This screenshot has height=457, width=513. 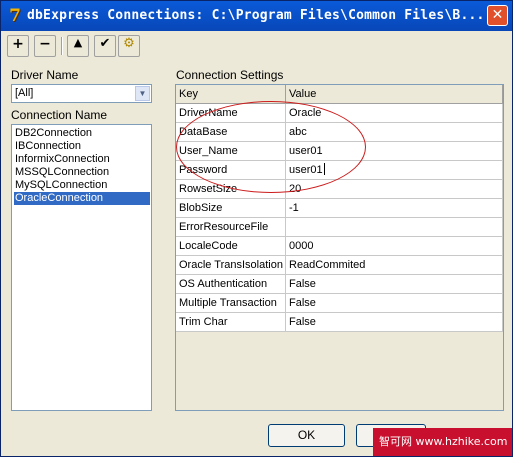 What do you see at coordinates (394, 246) in the screenshot?
I see `setting-value: 0000` at bounding box center [394, 246].